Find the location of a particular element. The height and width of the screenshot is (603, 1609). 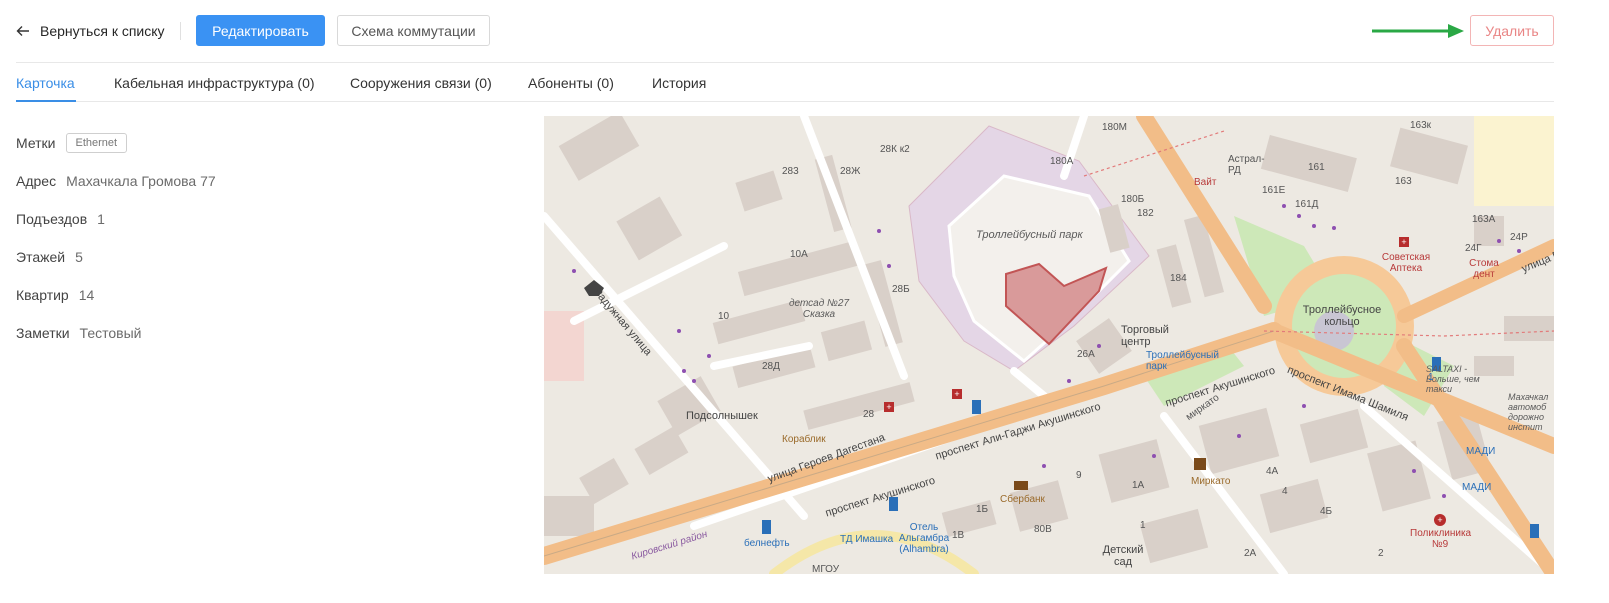

map-num: 24Р is located at coordinates (1519, 237).